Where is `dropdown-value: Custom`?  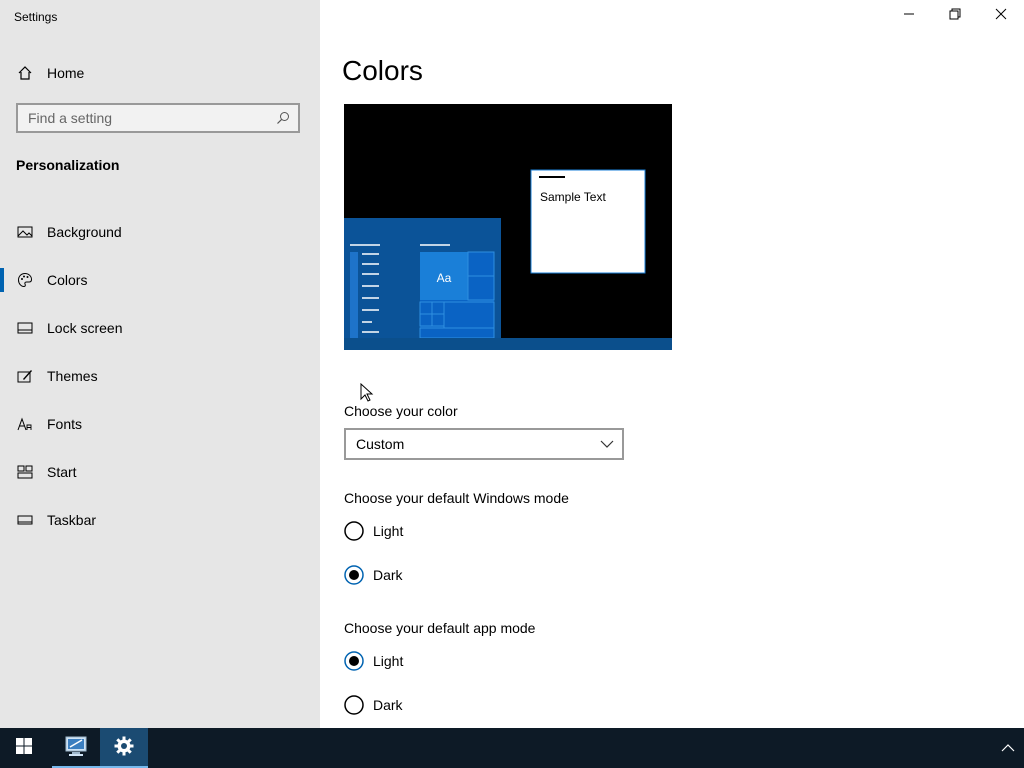
dropdown-value: Custom is located at coordinates (380, 444).